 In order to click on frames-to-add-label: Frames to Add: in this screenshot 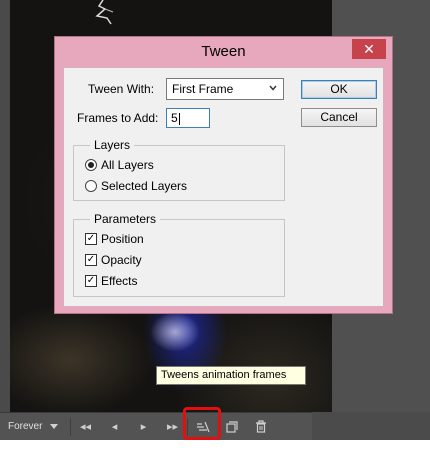, I will do `click(118, 118)`.